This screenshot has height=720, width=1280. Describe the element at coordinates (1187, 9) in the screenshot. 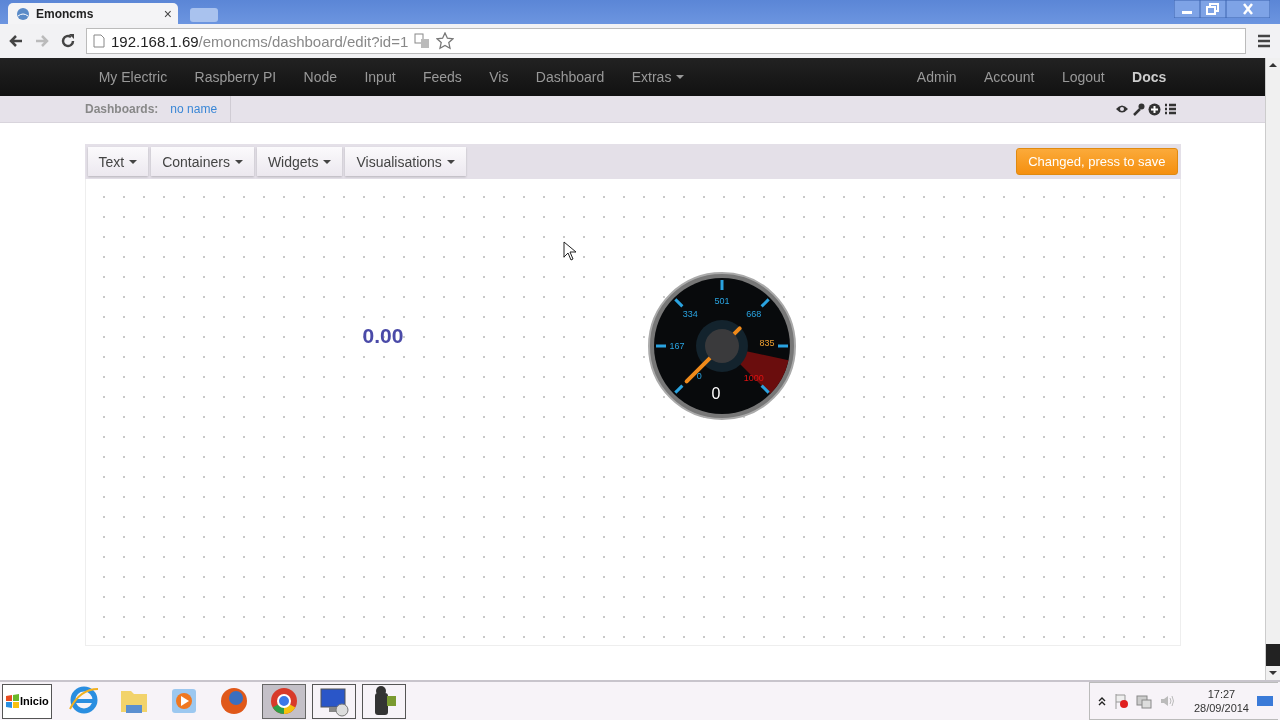

I see `minimize-icon` at that location.